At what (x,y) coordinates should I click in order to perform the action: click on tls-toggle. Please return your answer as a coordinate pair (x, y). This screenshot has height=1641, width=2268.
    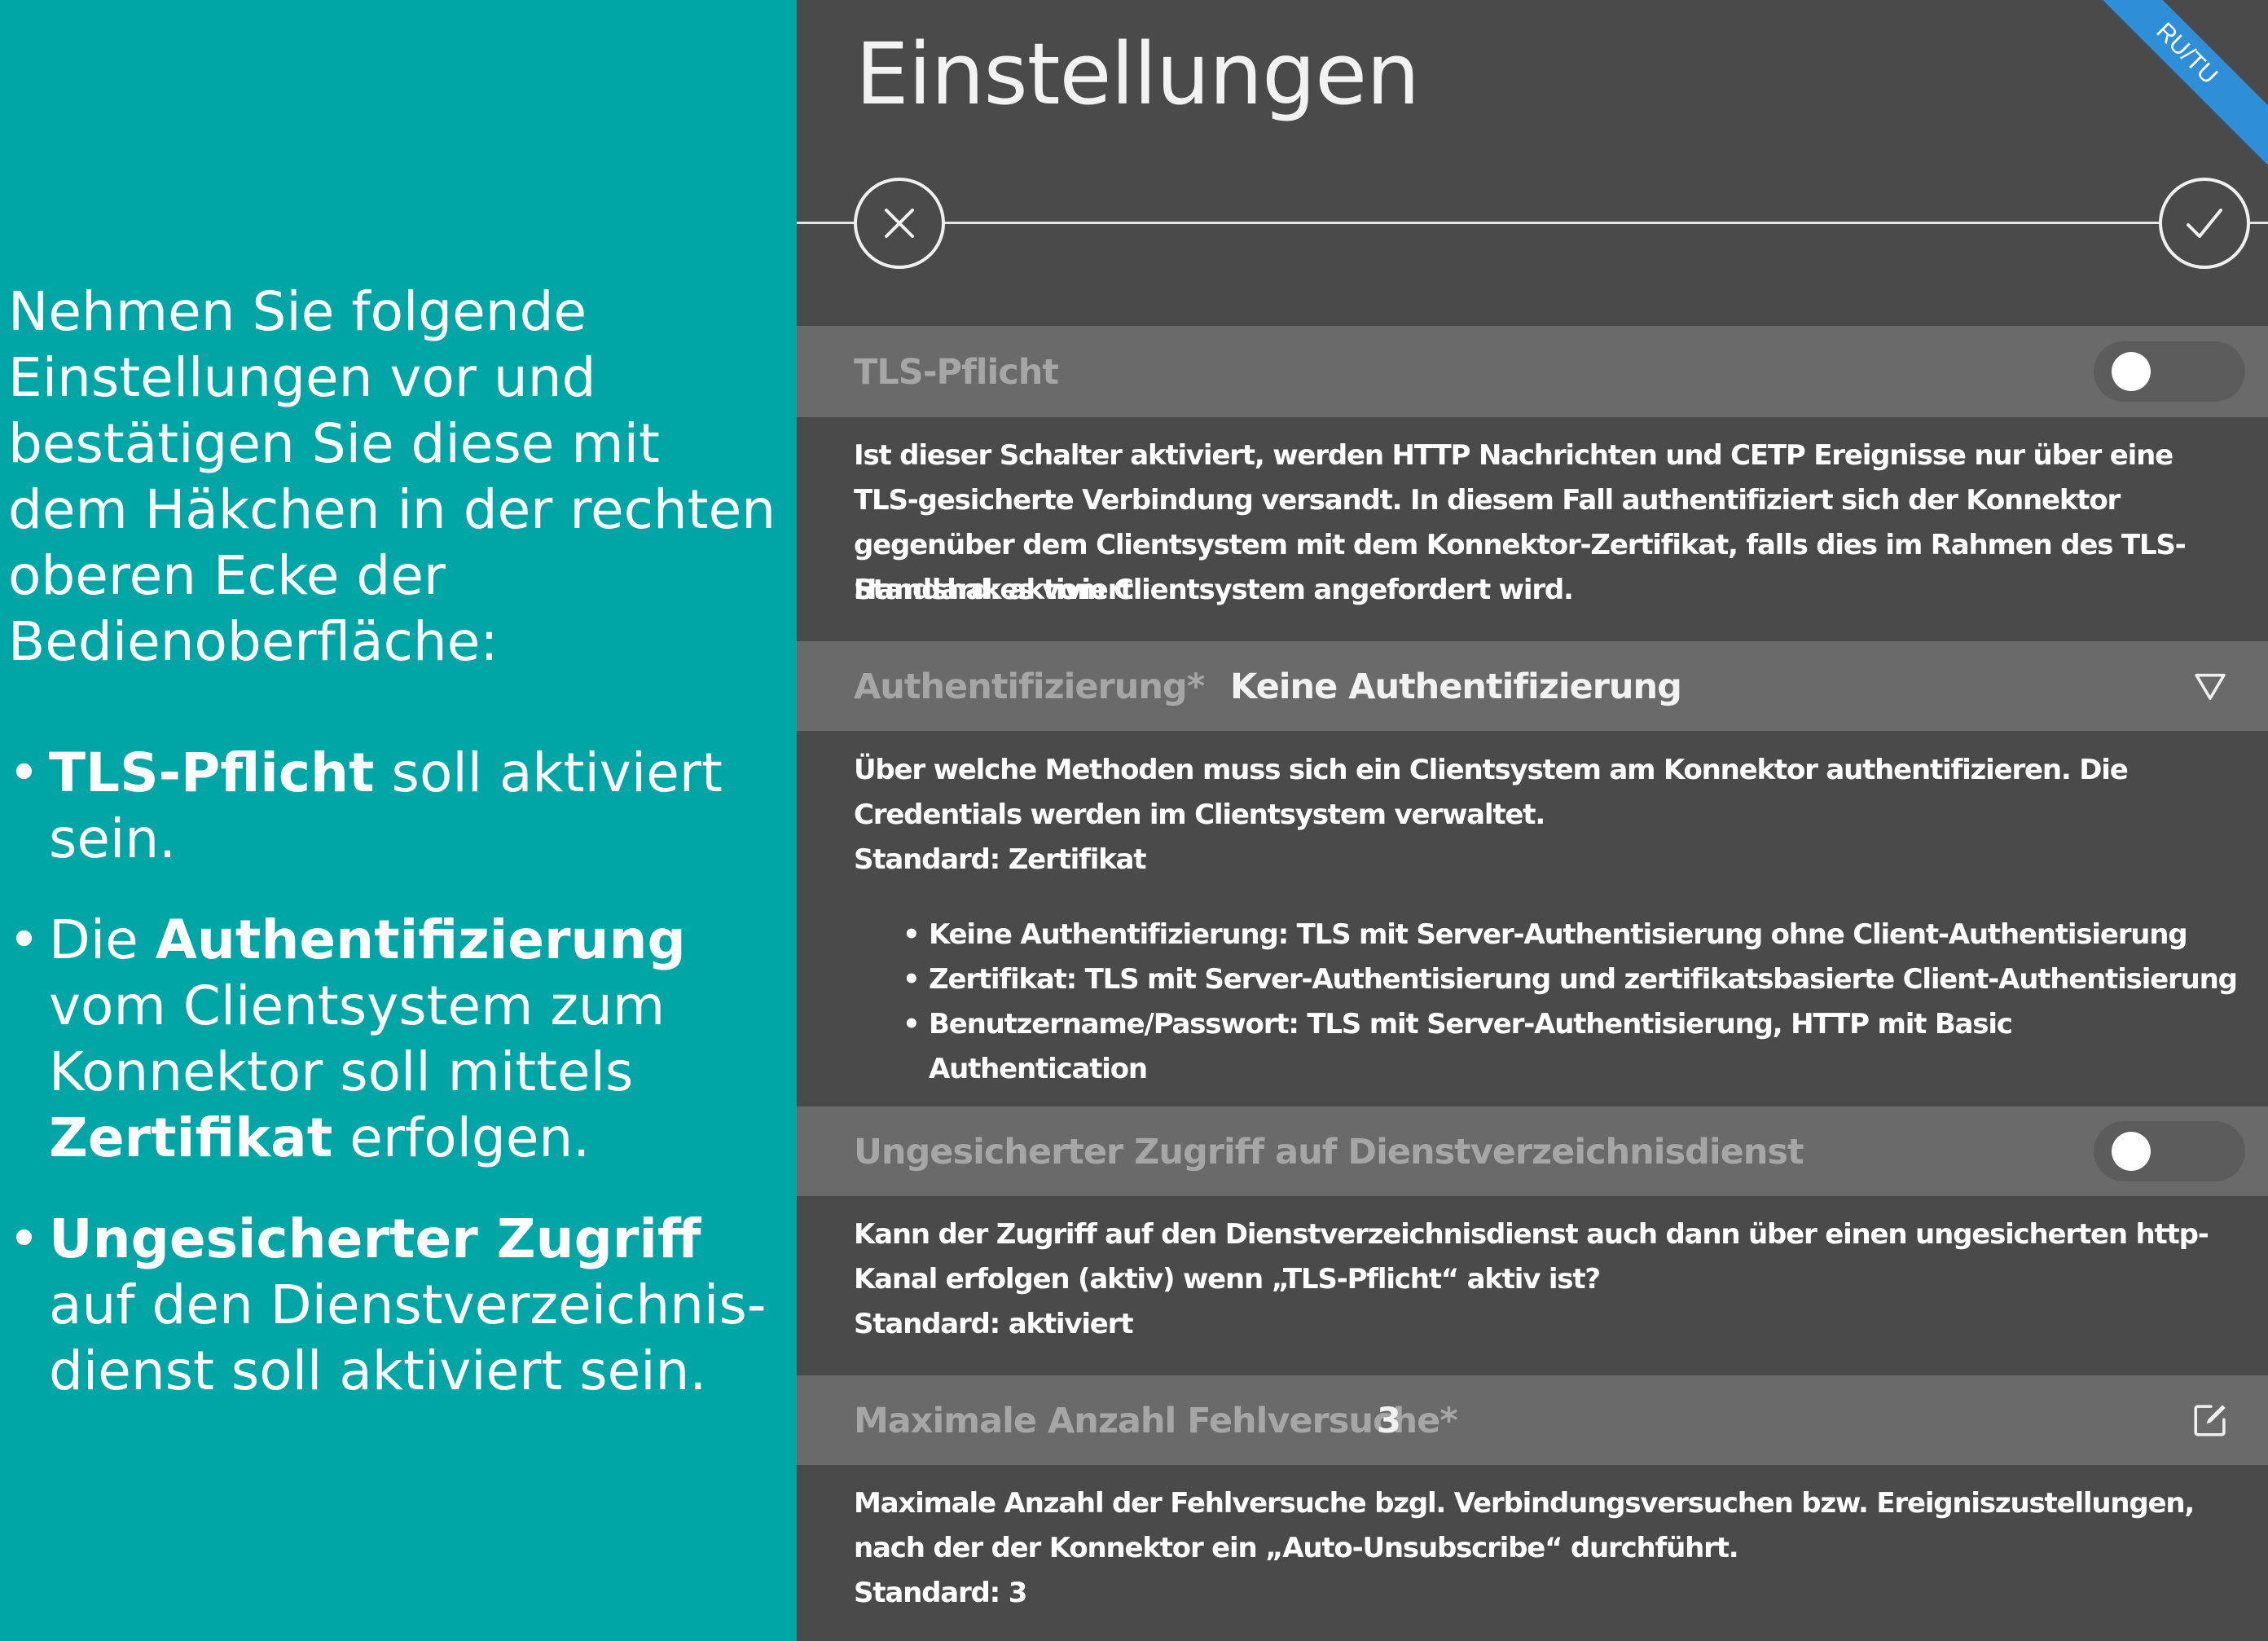
    Looking at the image, I should click on (2169, 371).